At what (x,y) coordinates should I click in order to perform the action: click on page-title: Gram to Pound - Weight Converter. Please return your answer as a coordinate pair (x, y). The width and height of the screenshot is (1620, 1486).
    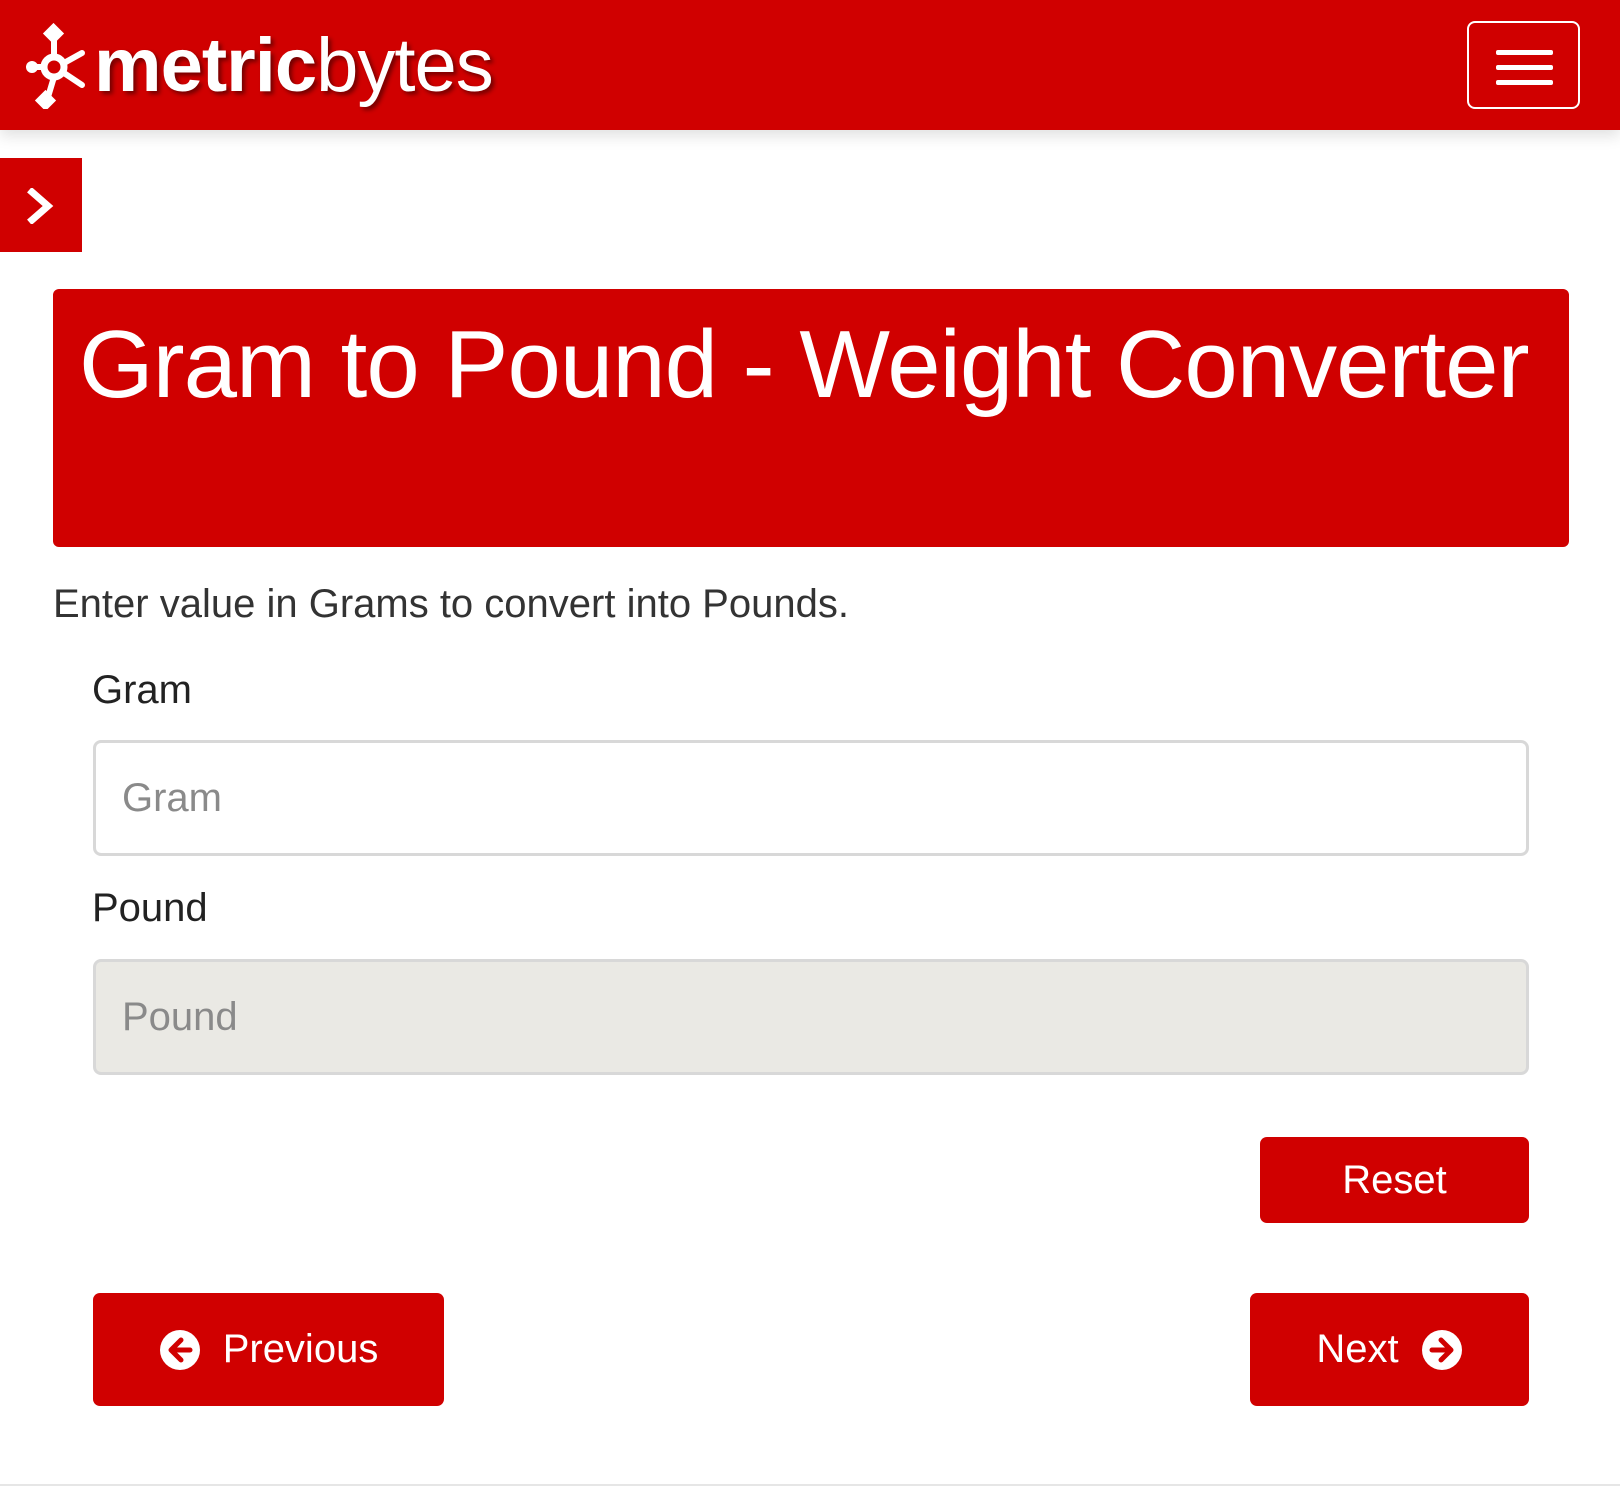
    Looking at the image, I should click on (804, 364).